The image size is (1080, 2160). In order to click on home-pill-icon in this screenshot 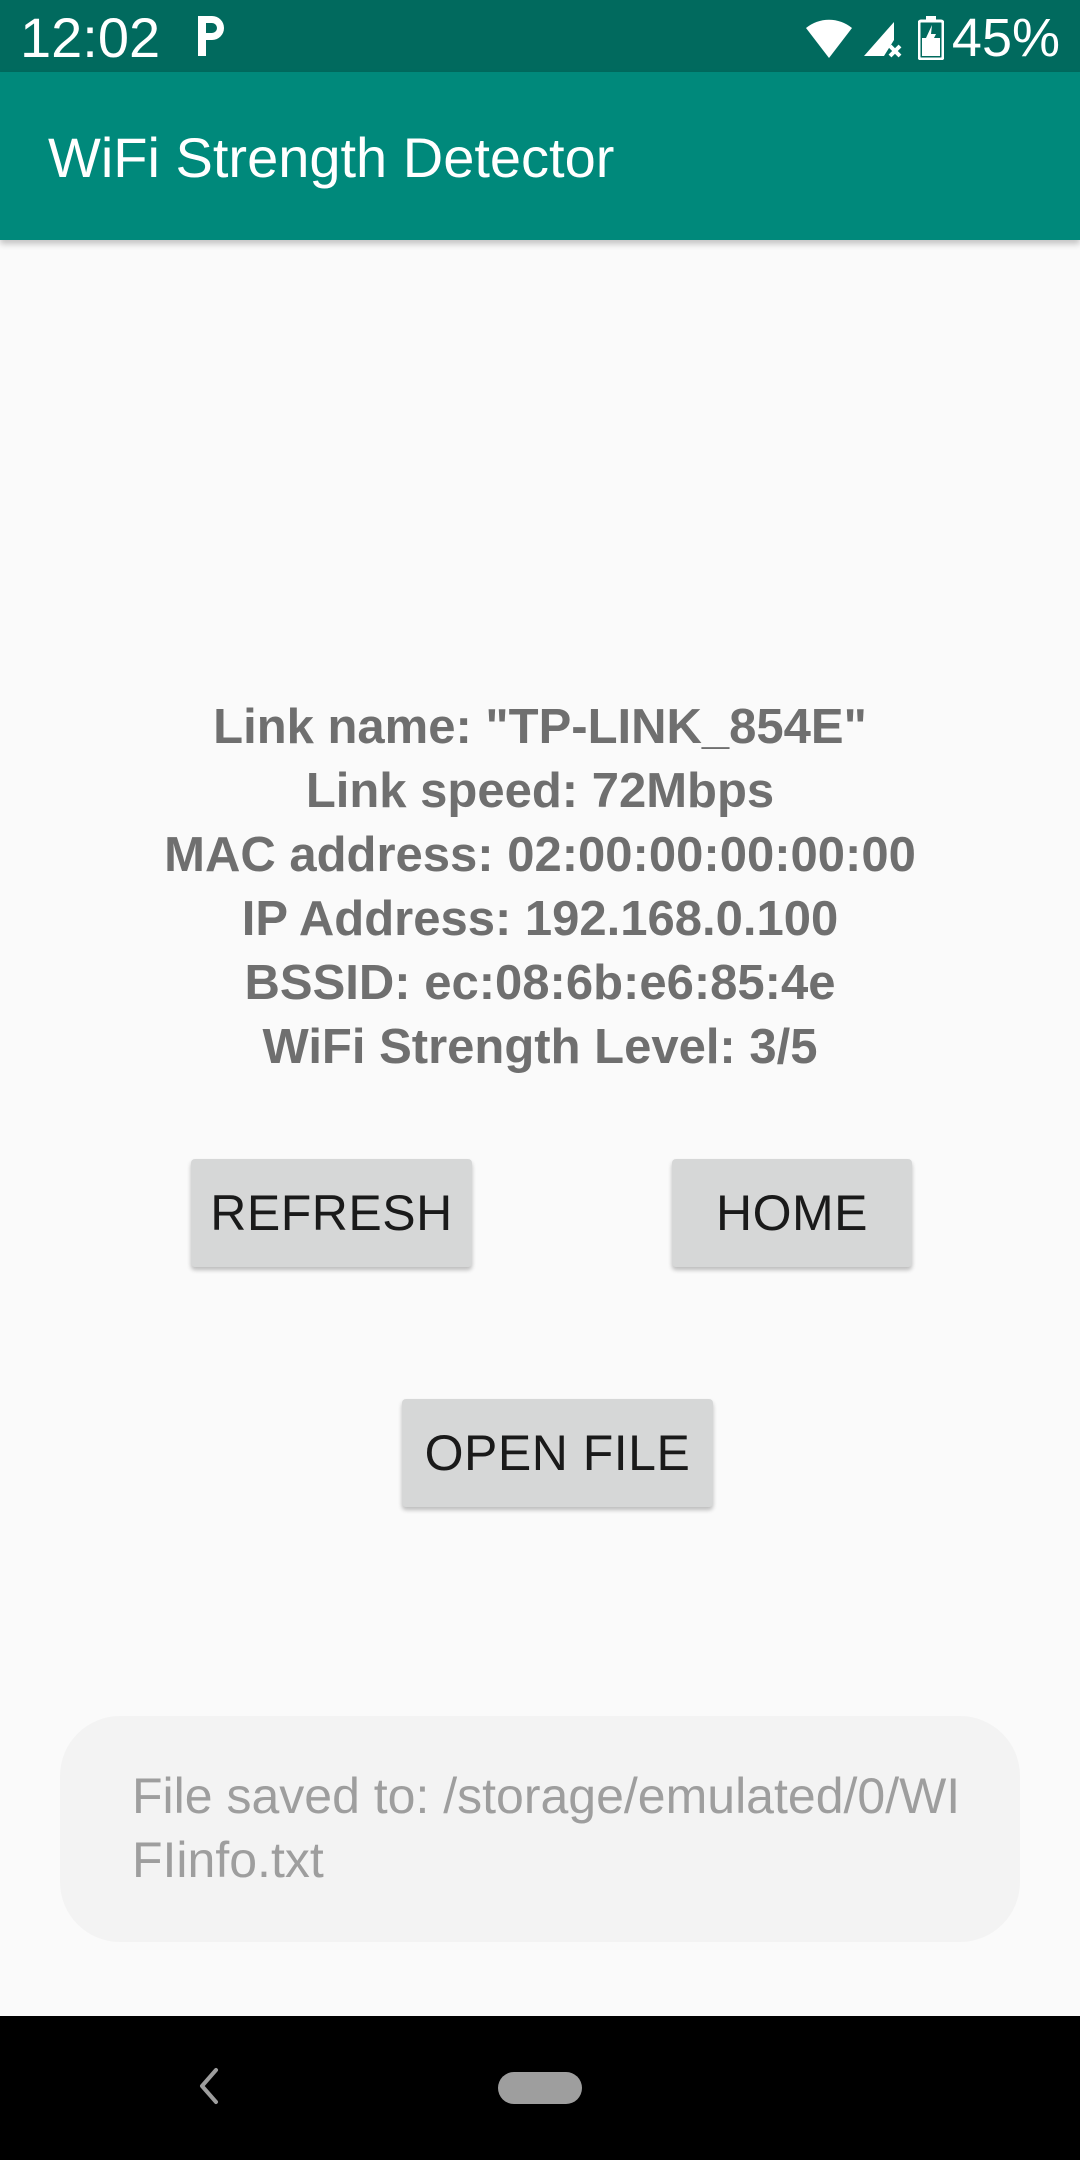, I will do `click(540, 2088)`.